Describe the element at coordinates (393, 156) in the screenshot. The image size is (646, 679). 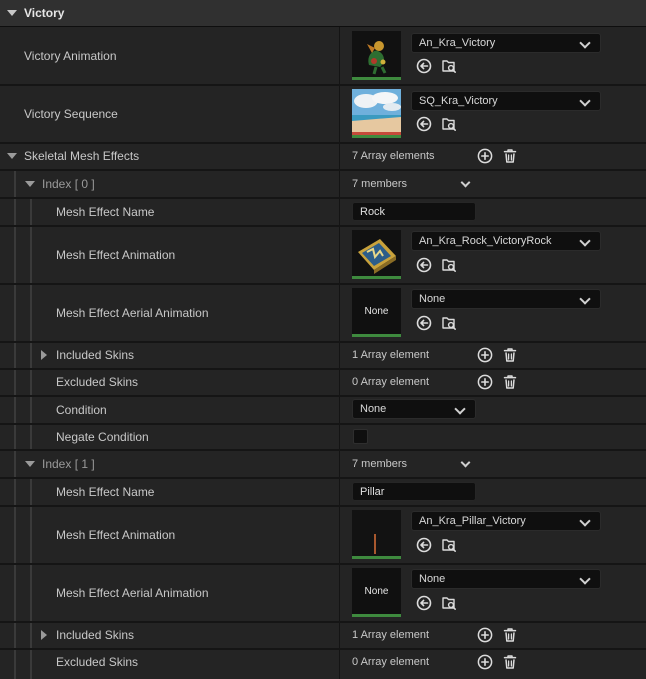
I see `array-count: 7 Array elements` at that location.